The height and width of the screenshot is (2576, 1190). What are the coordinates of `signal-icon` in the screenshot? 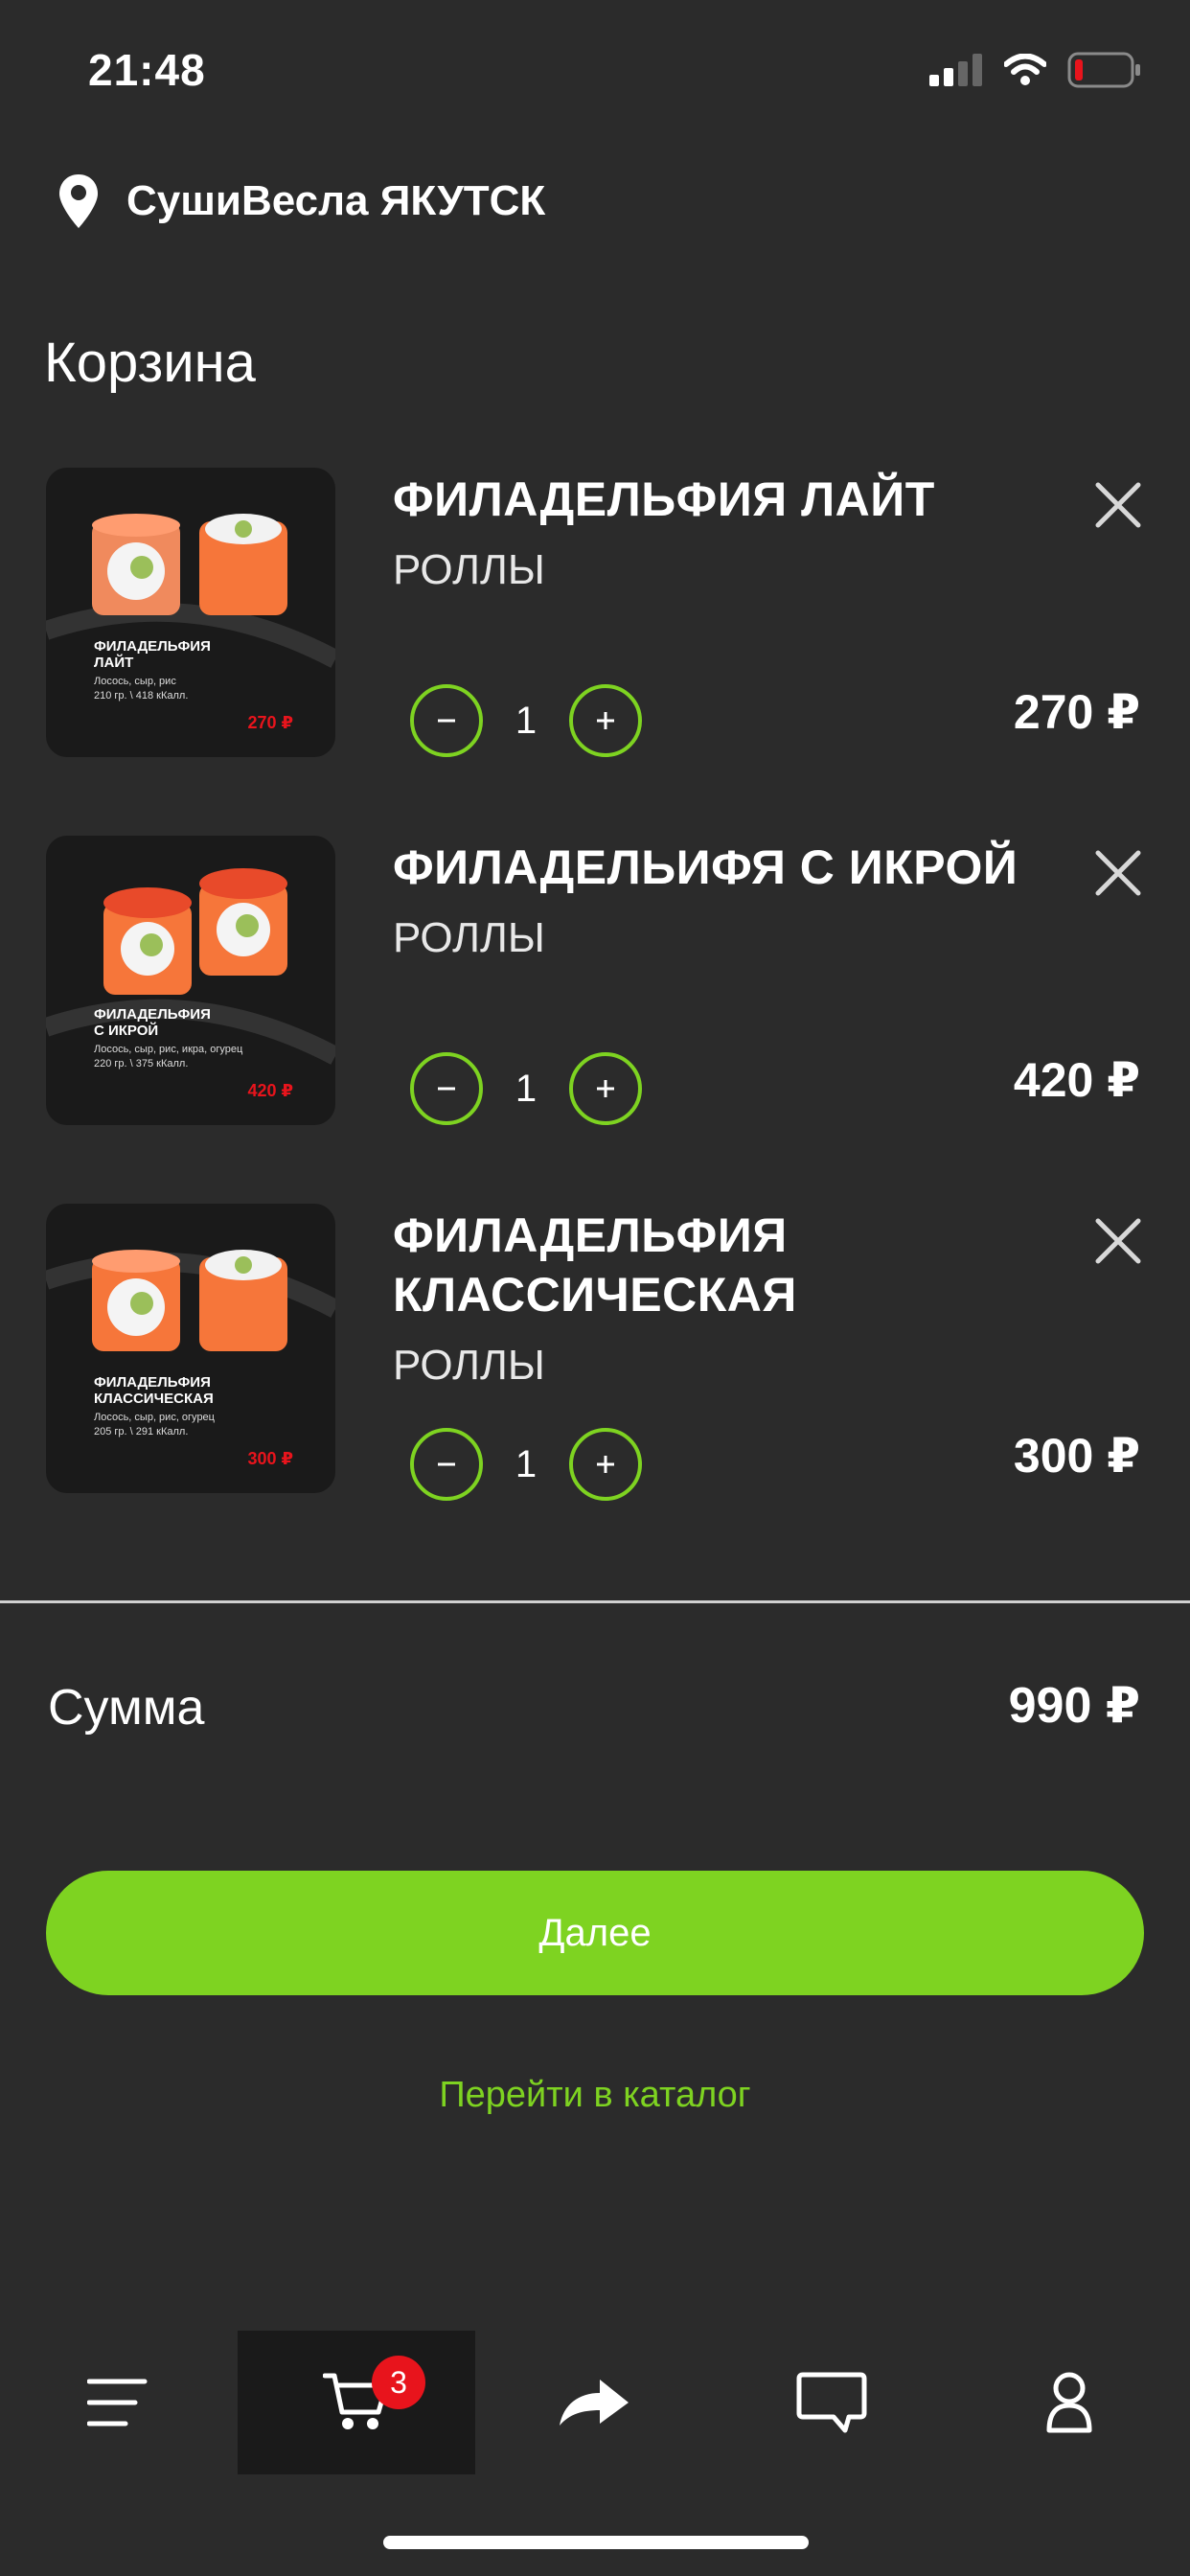 It's located at (956, 70).